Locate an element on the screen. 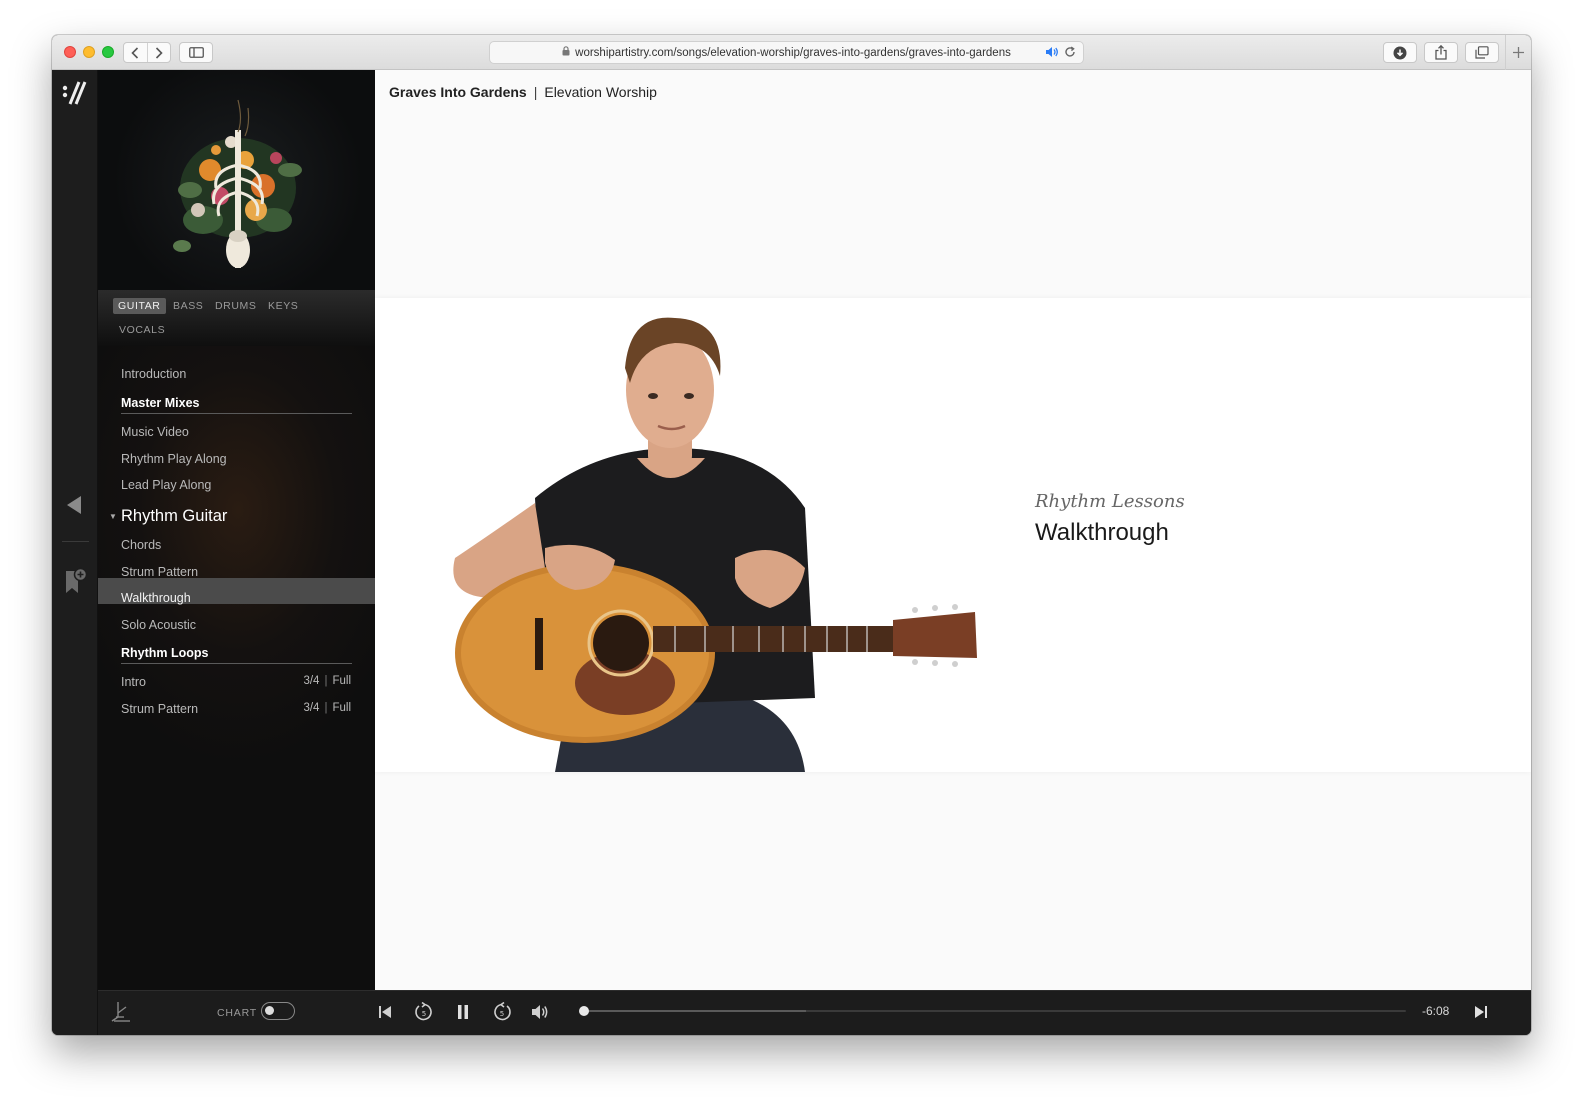 The height and width of the screenshot is (1103, 1583). collapse-sidebar-icon is located at coordinates (74, 507).